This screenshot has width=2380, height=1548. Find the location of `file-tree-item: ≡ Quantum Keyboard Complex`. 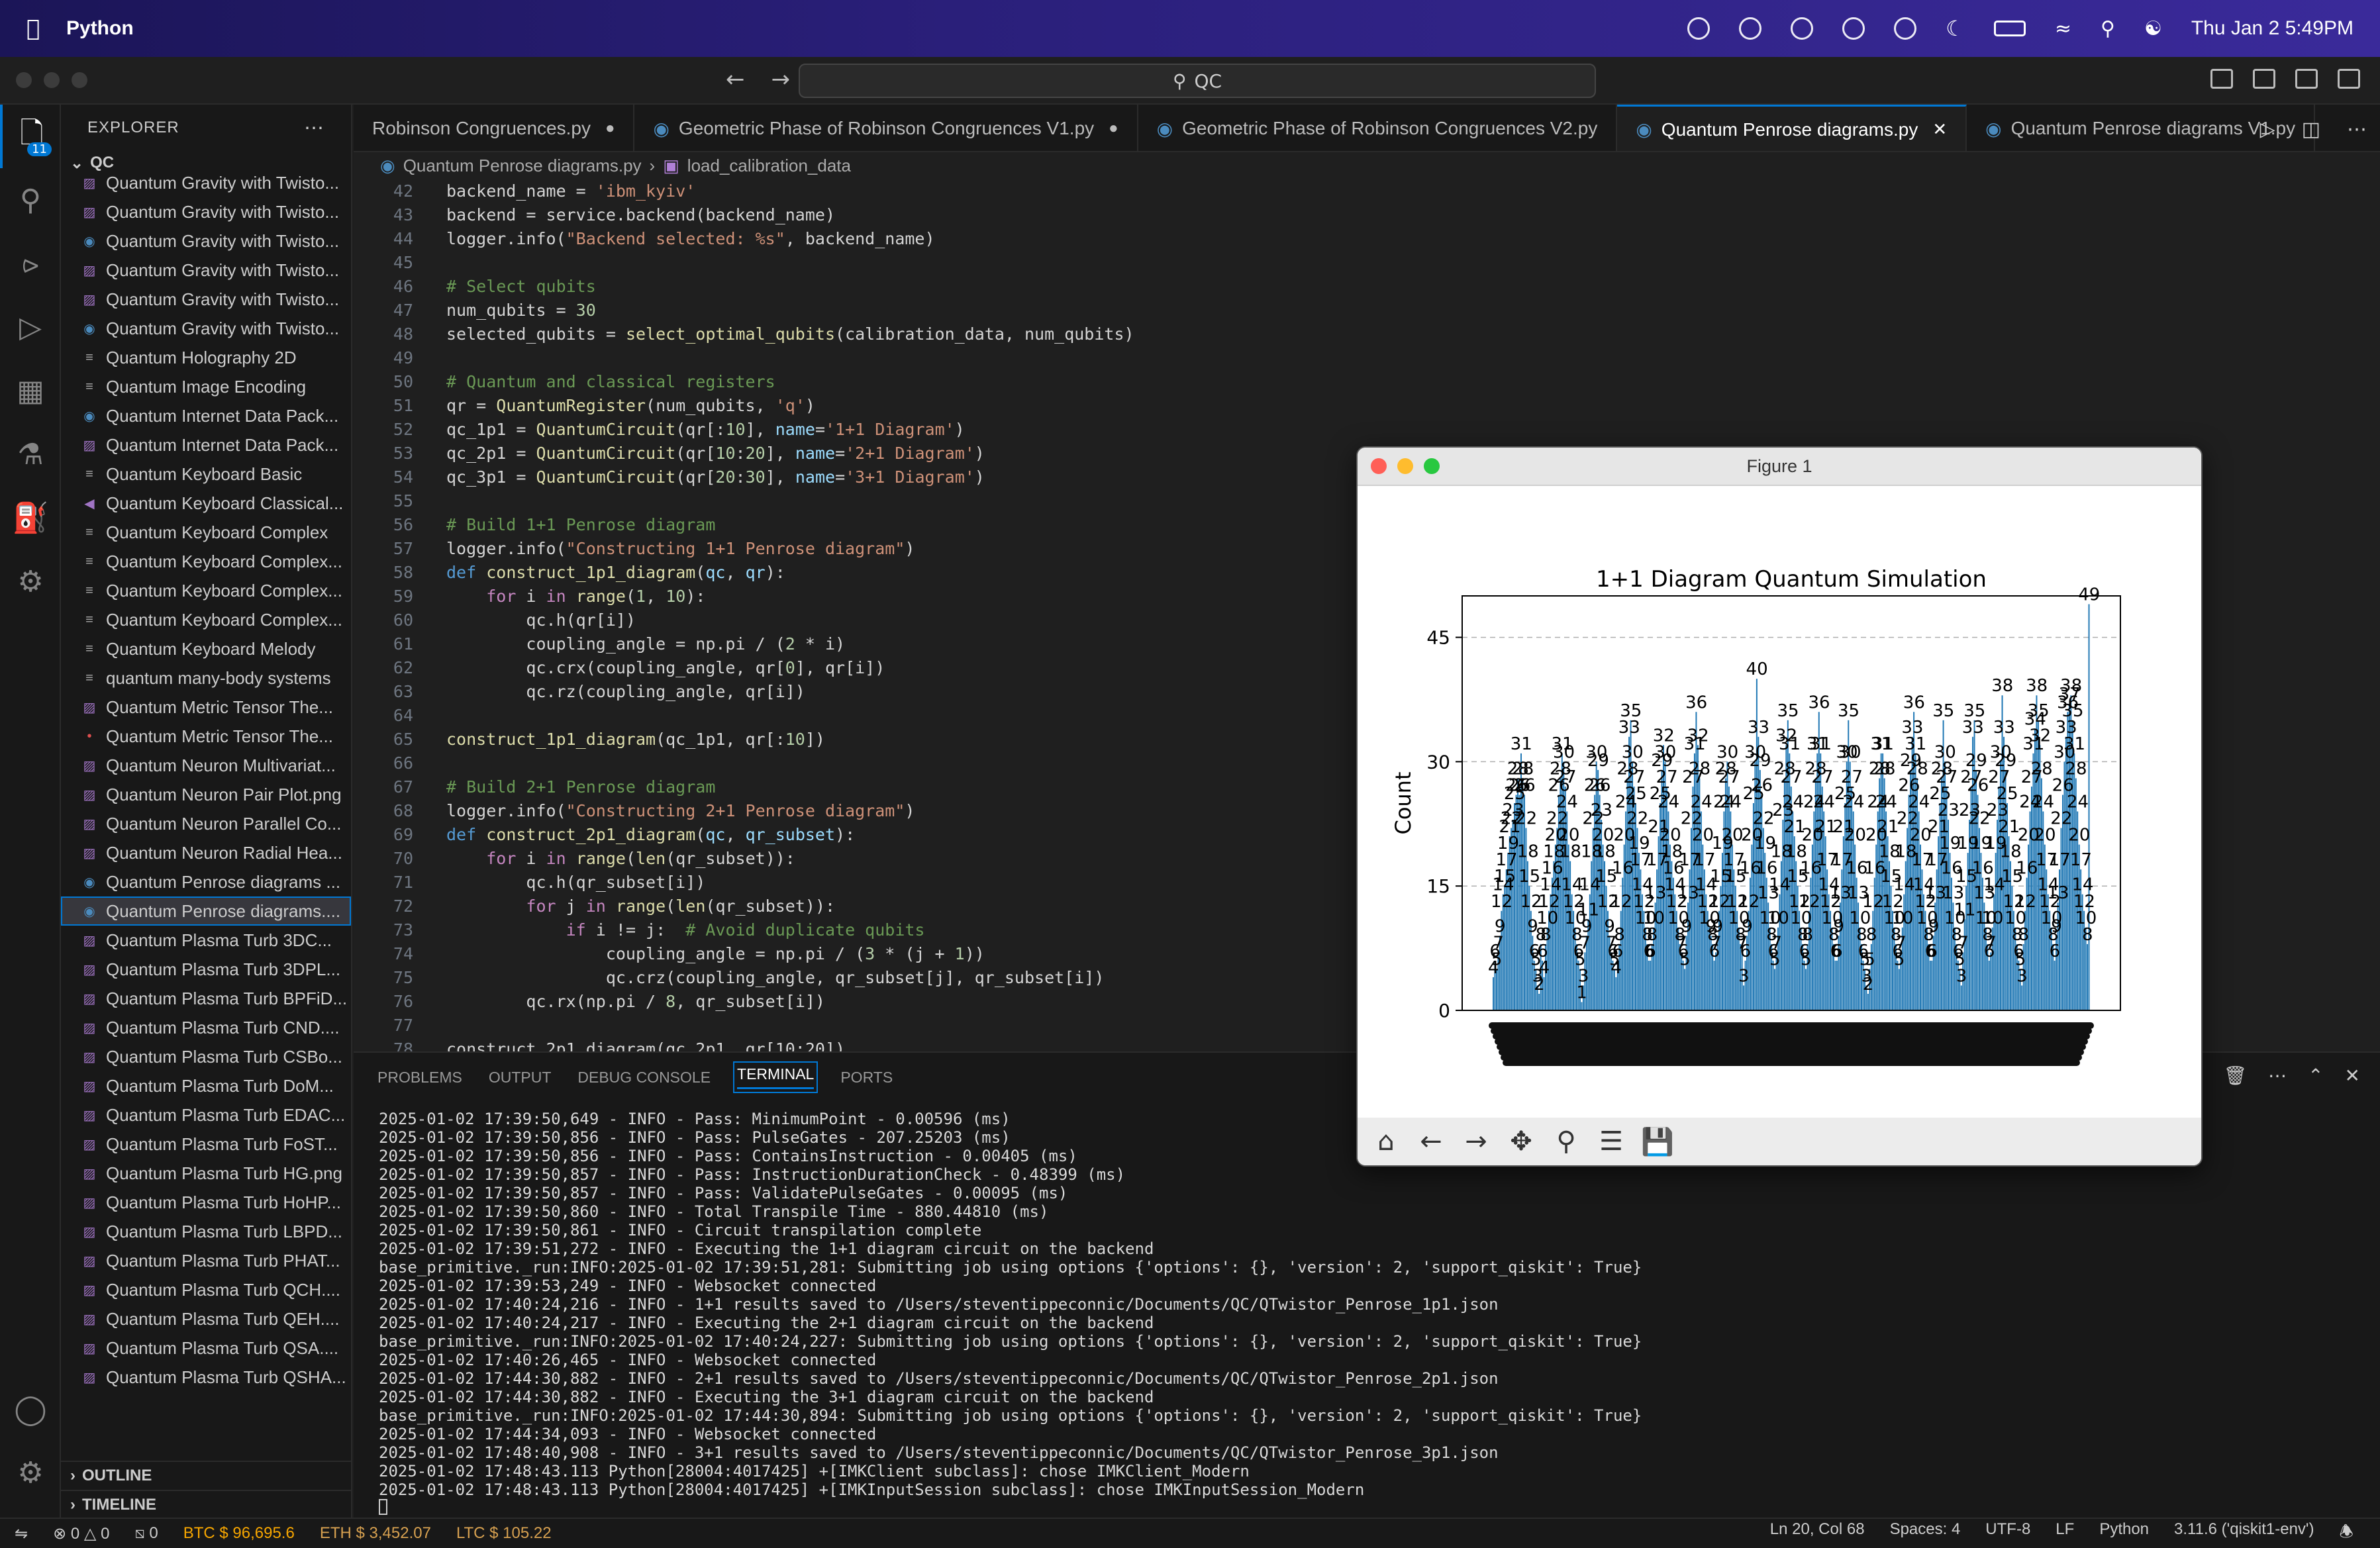

file-tree-item: ≡ Quantum Keyboard Complex is located at coordinates (206, 532).